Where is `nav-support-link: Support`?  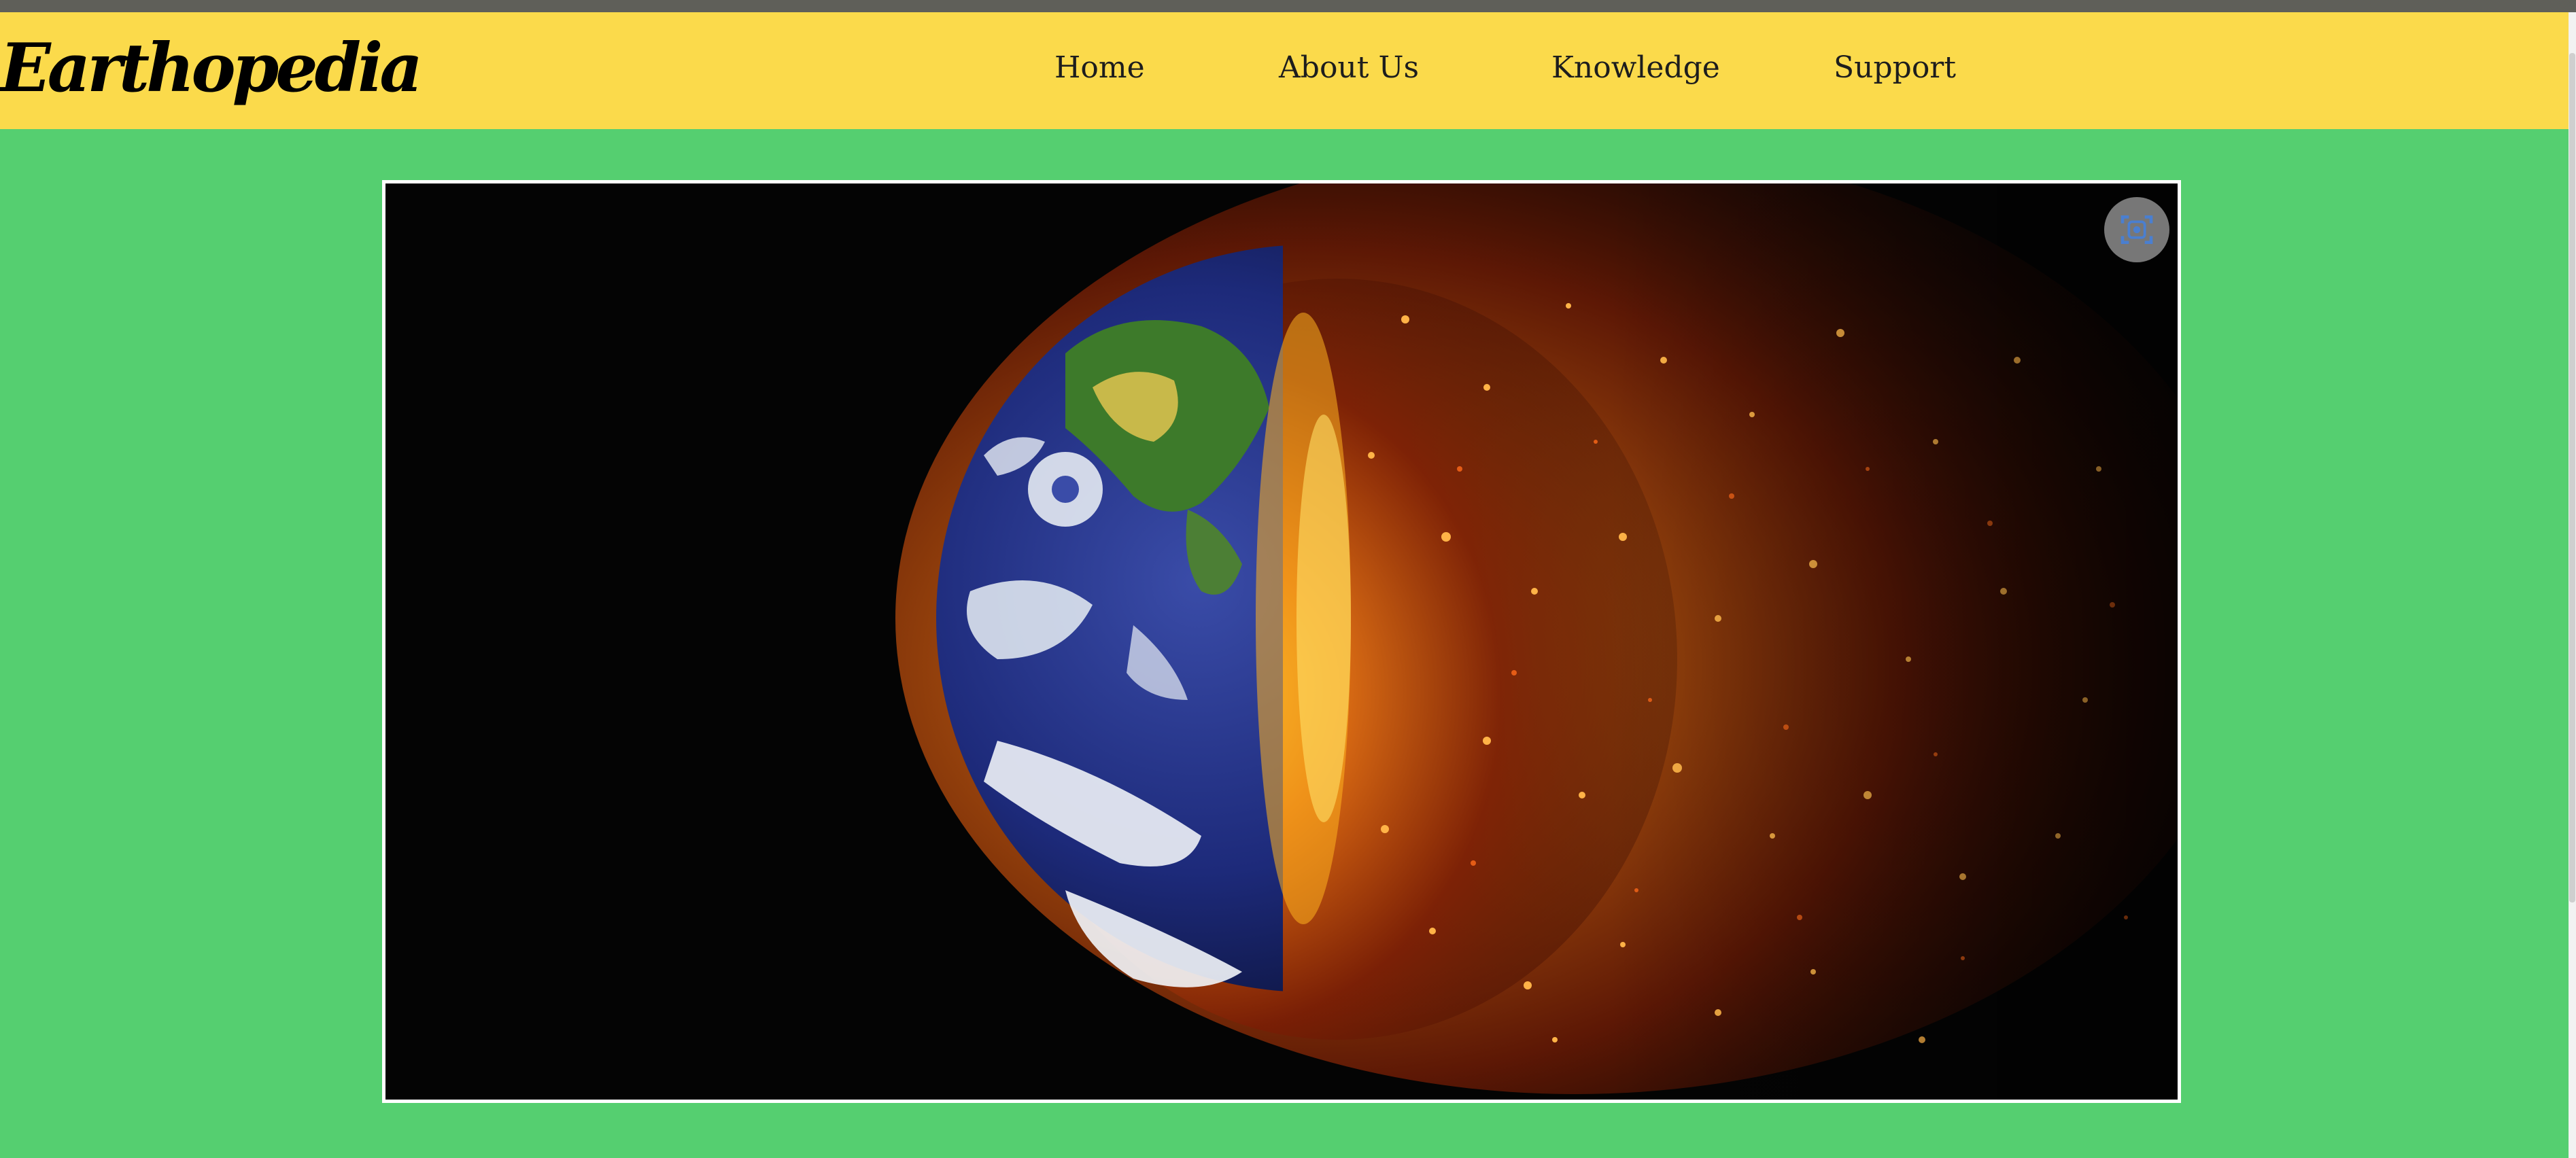 nav-support-link: Support is located at coordinates (1895, 68).